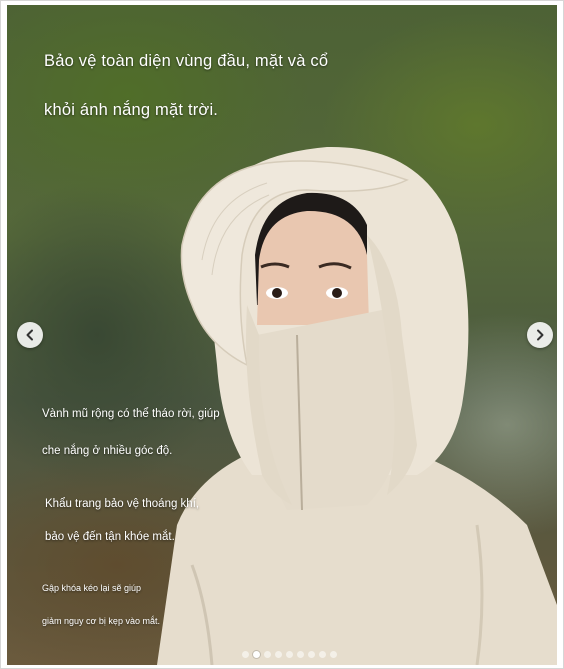 The image size is (564, 669). I want to click on caption-brim-line-1: Vành mũ rộng có thể tháo rời, giúp, so click(131, 414).